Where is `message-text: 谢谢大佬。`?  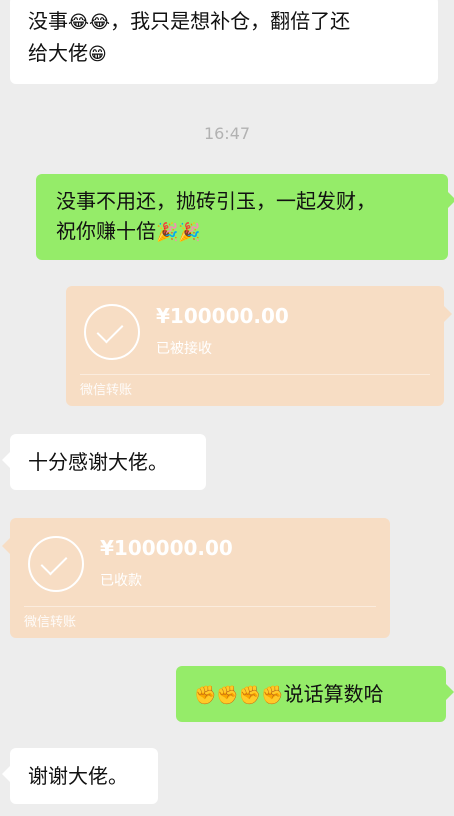
message-text: 谢谢大佬。 is located at coordinates (78, 776).